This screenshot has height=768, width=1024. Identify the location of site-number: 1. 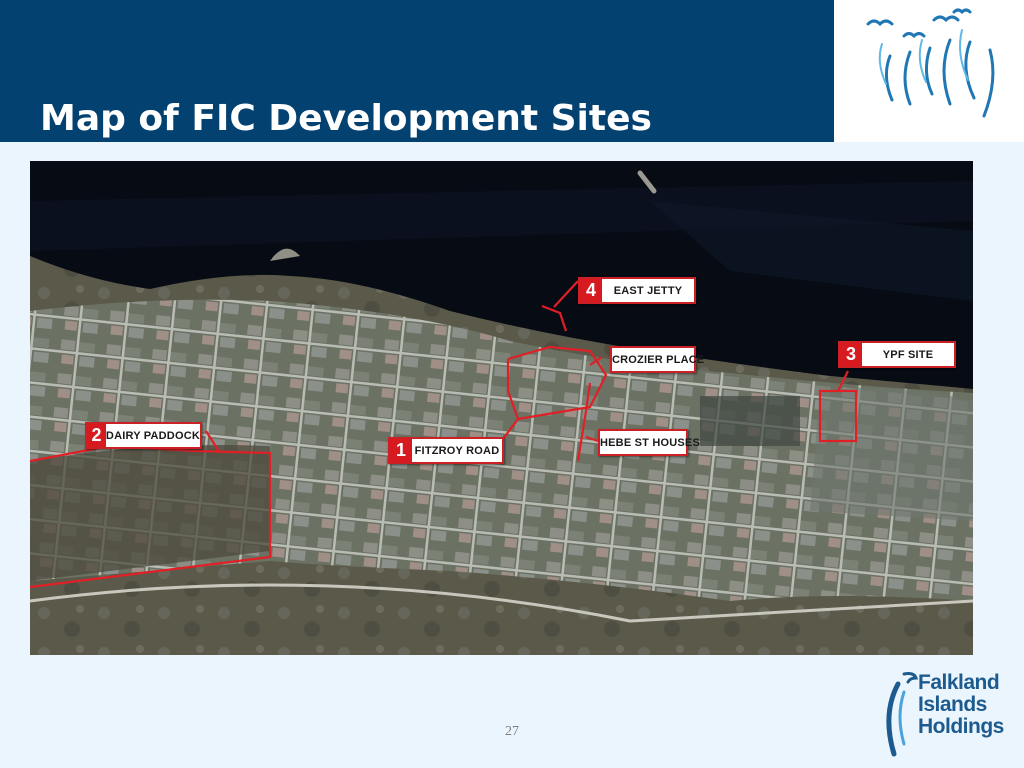
(401, 450).